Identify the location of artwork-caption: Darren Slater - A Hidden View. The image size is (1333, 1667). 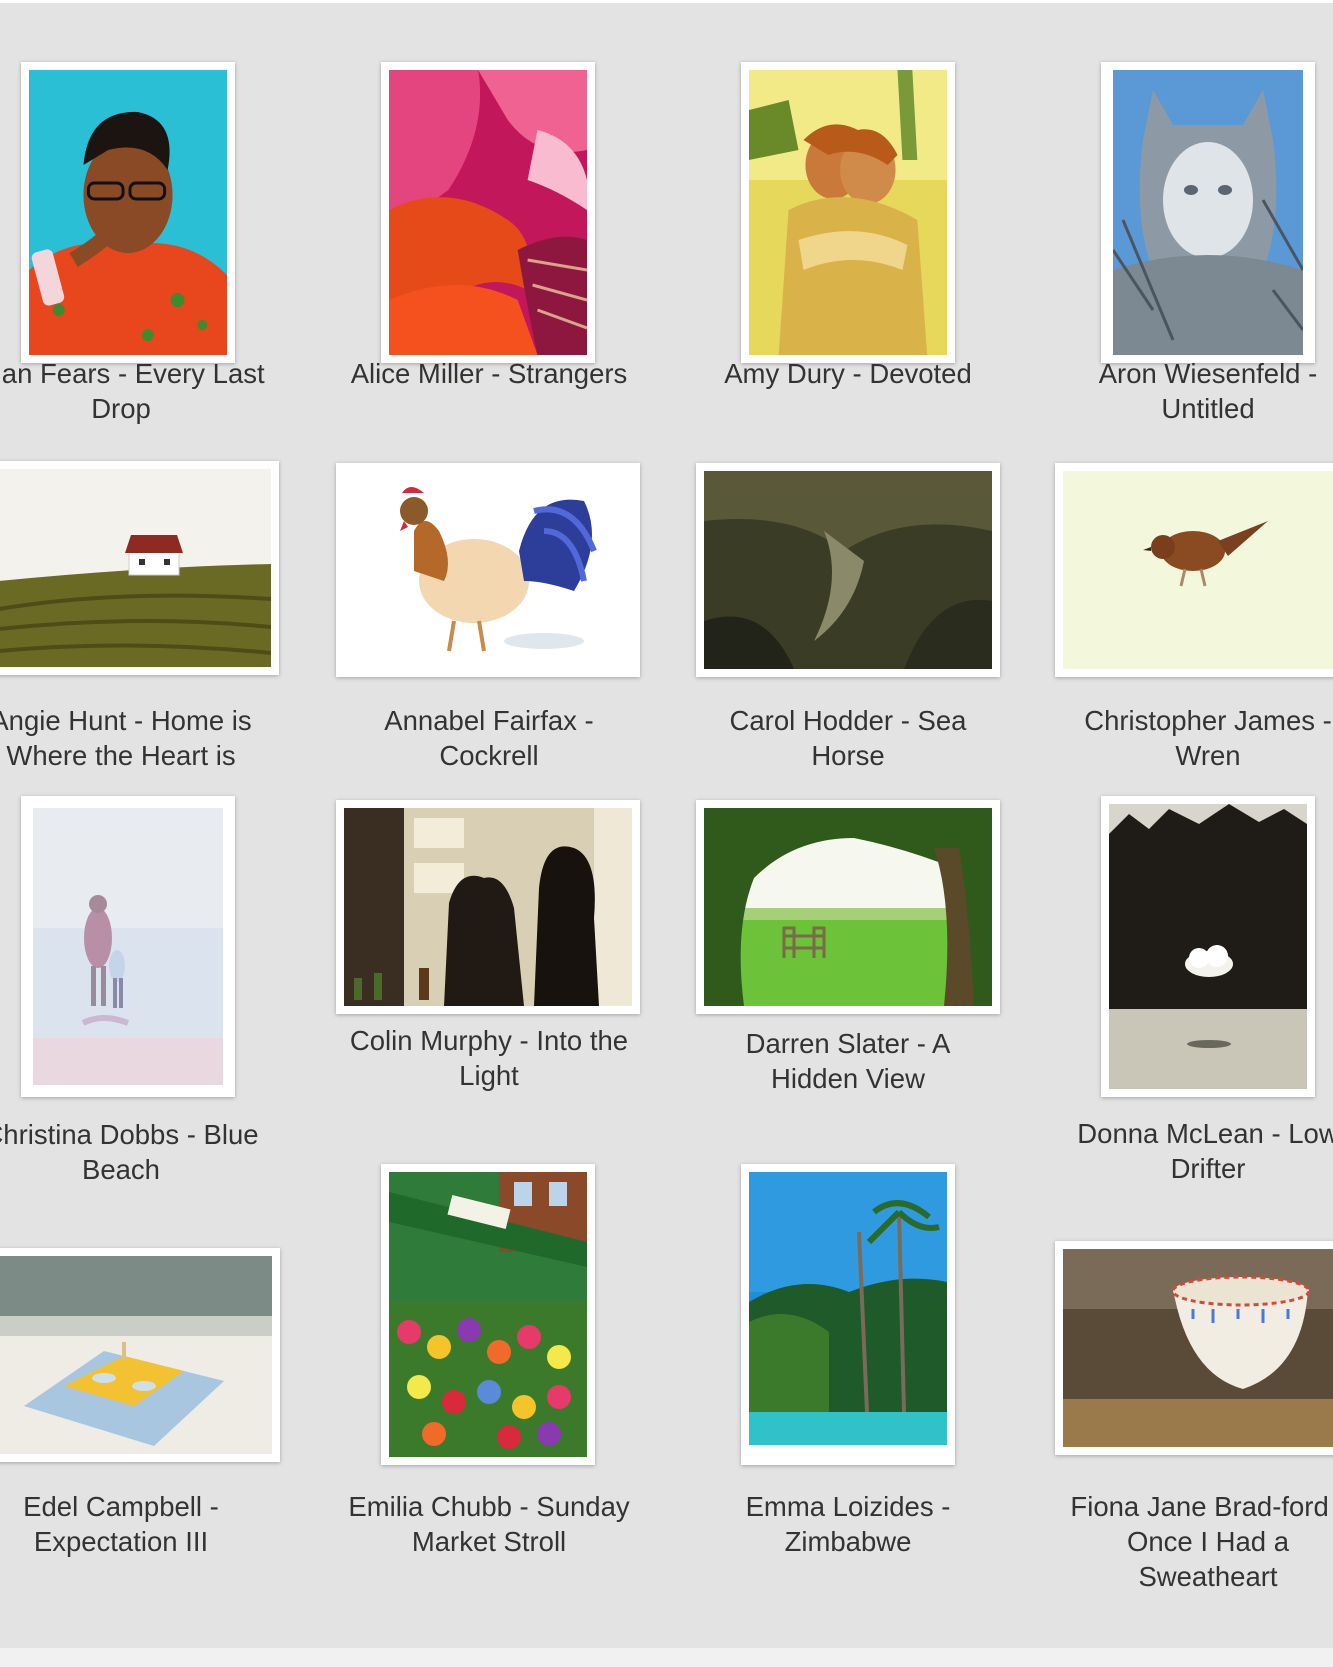
(848, 1061).